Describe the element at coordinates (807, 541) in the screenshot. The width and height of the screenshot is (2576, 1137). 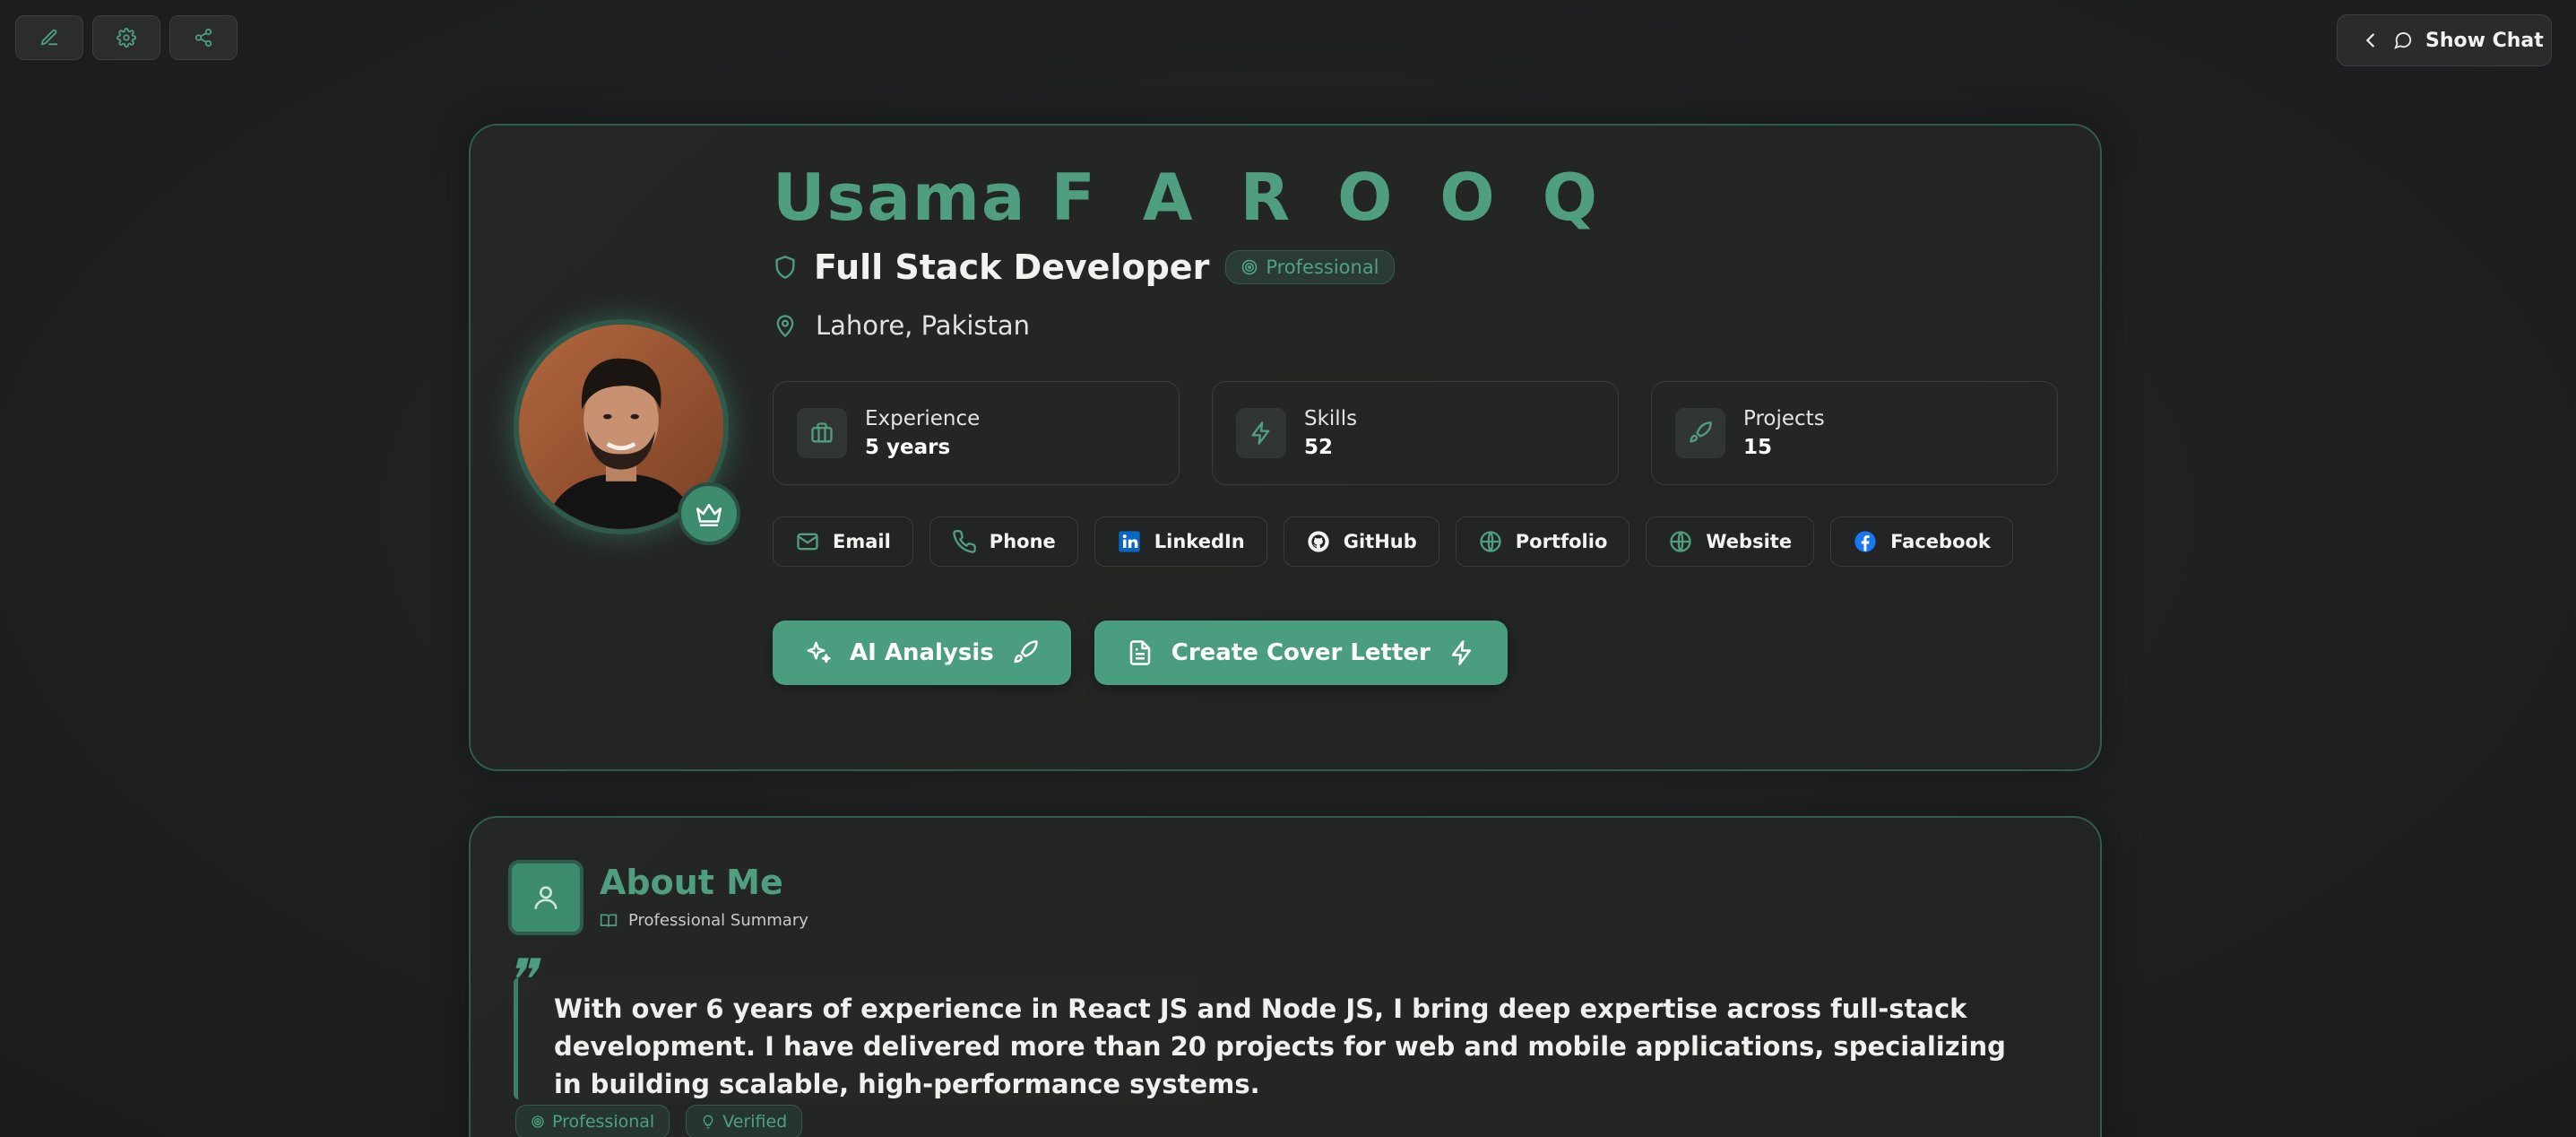
I see `mail-icon` at that location.